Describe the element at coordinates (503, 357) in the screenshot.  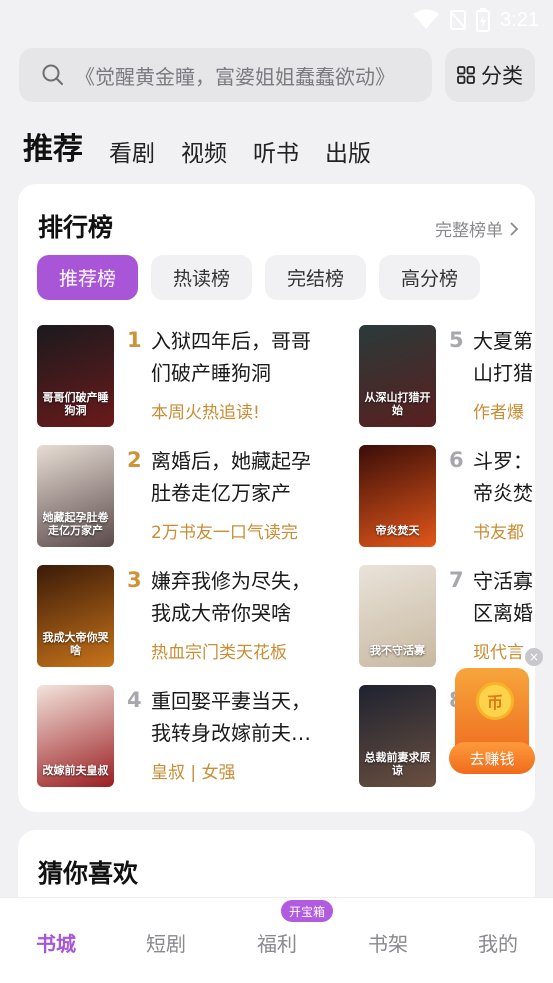
I see `book-title: 大夏第 山打猎` at that location.